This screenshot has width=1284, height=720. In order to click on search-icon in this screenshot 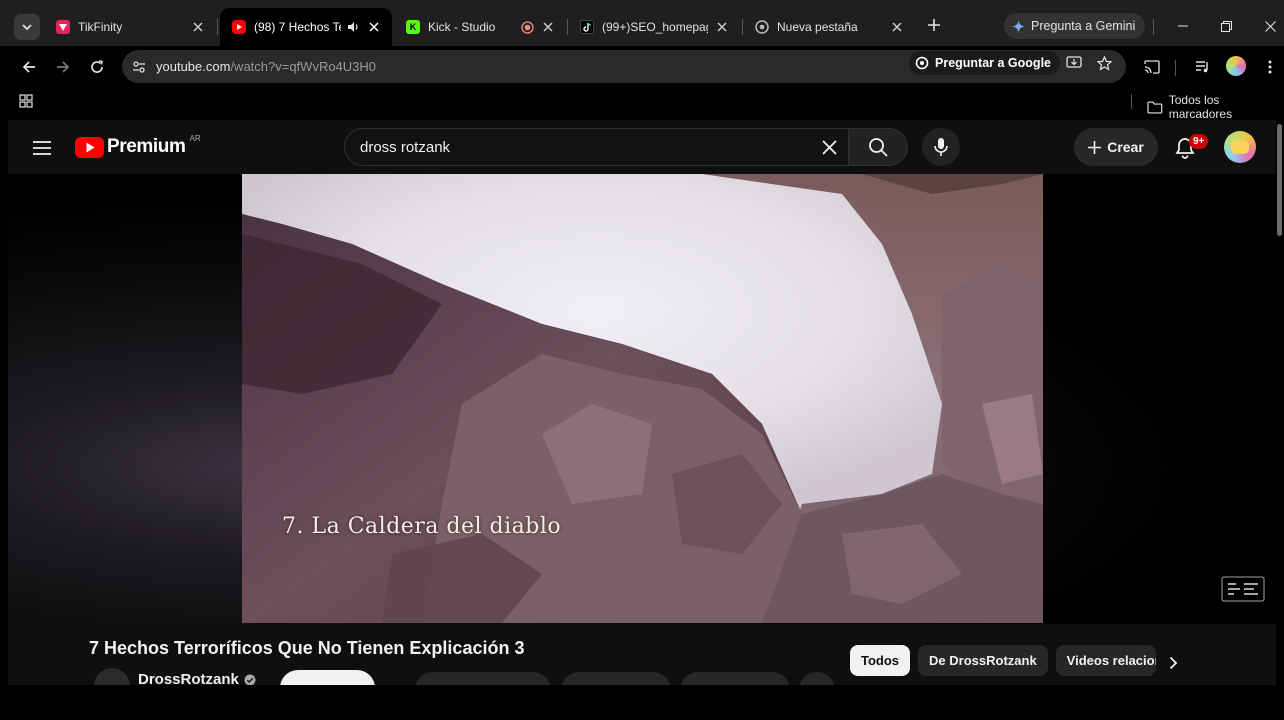, I will do `click(878, 147)`.